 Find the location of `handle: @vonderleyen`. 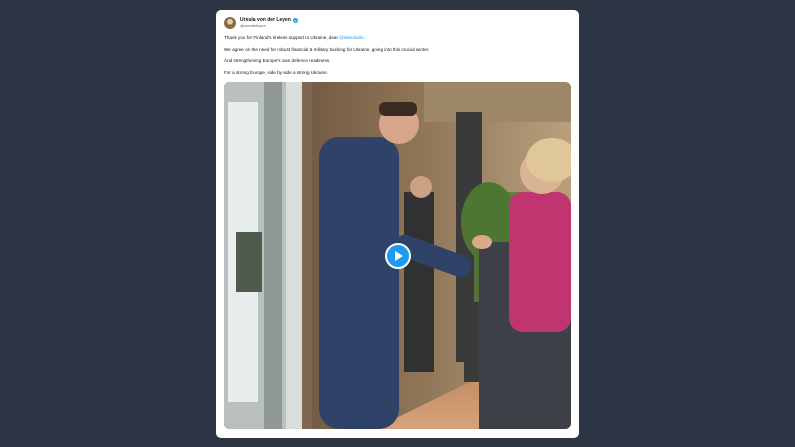

handle: @vonderleyen is located at coordinates (269, 26).